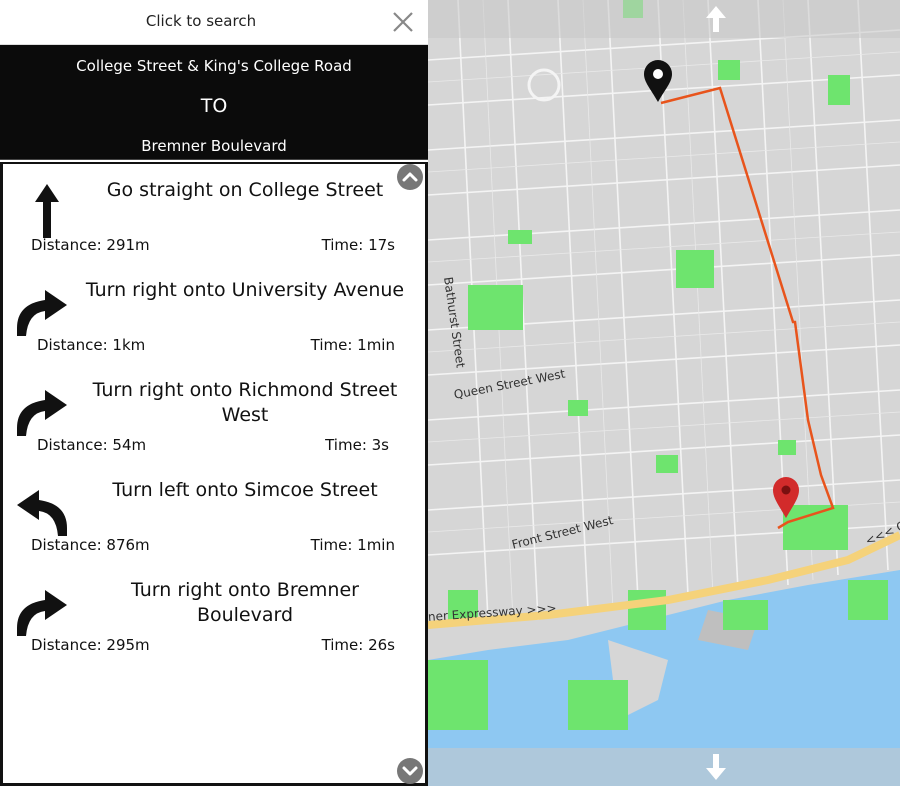 This screenshot has height=786, width=900. What do you see at coordinates (42, 513) in the screenshot?
I see `turn-left-arrow-icon` at bounding box center [42, 513].